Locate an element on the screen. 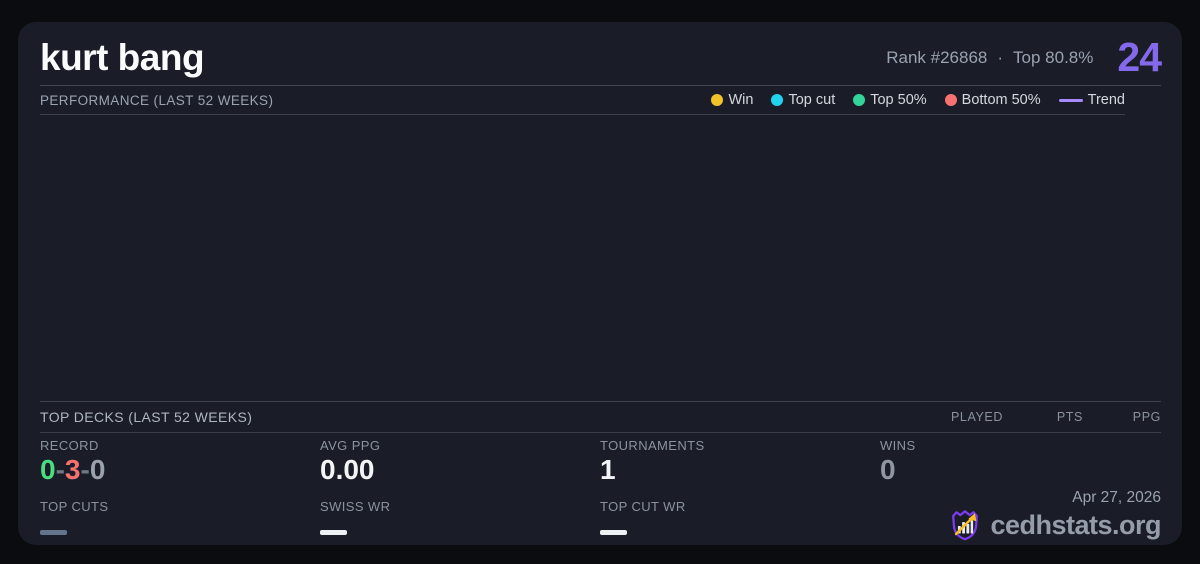  stat-label: RECORD is located at coordinates (69, 445).